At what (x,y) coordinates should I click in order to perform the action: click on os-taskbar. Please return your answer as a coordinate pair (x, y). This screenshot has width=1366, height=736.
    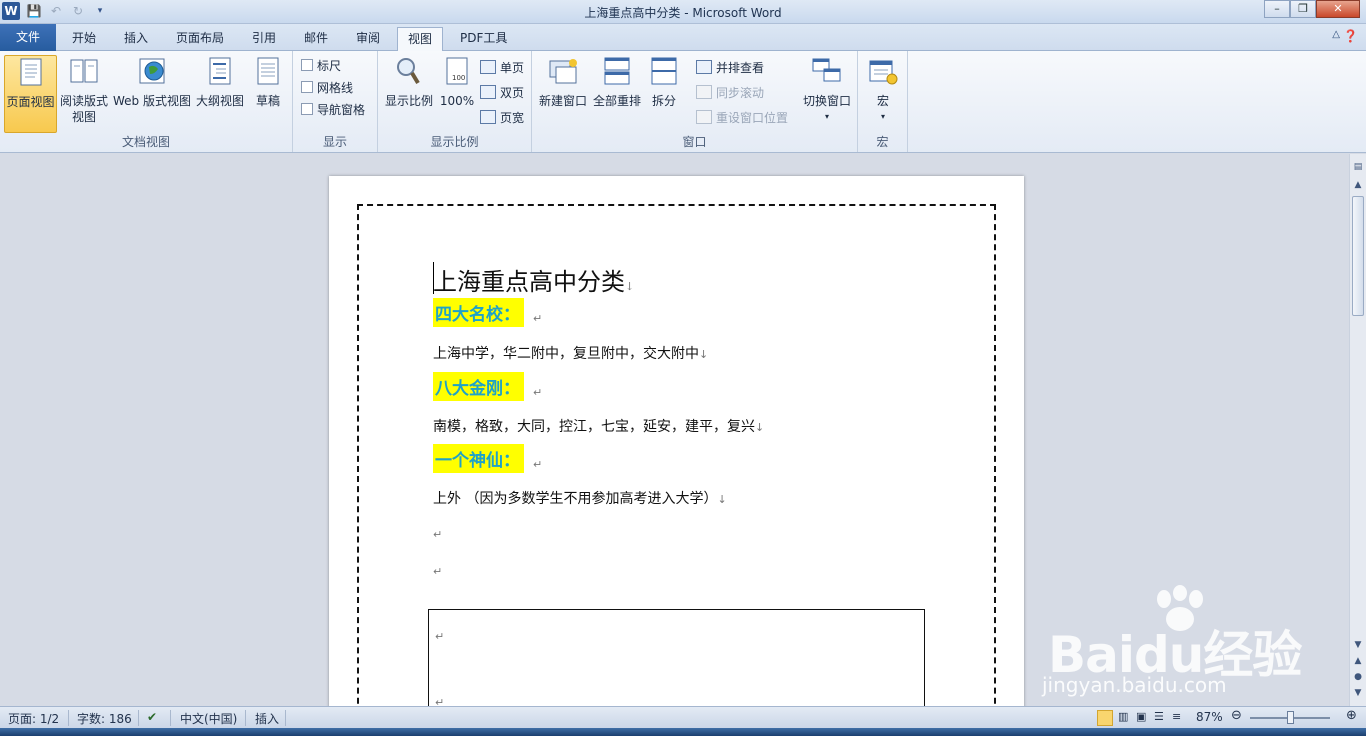
    Looking at the image, I should click on (683, 732).